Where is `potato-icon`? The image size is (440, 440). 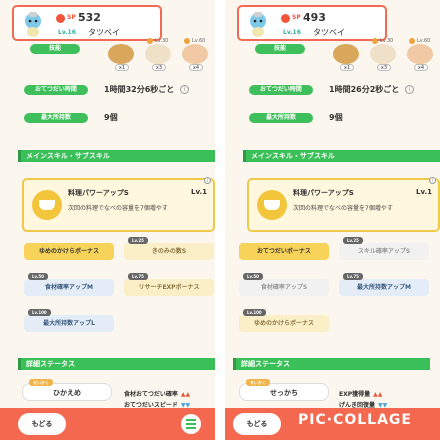
potato-icon is located at coordinates (195, 54).